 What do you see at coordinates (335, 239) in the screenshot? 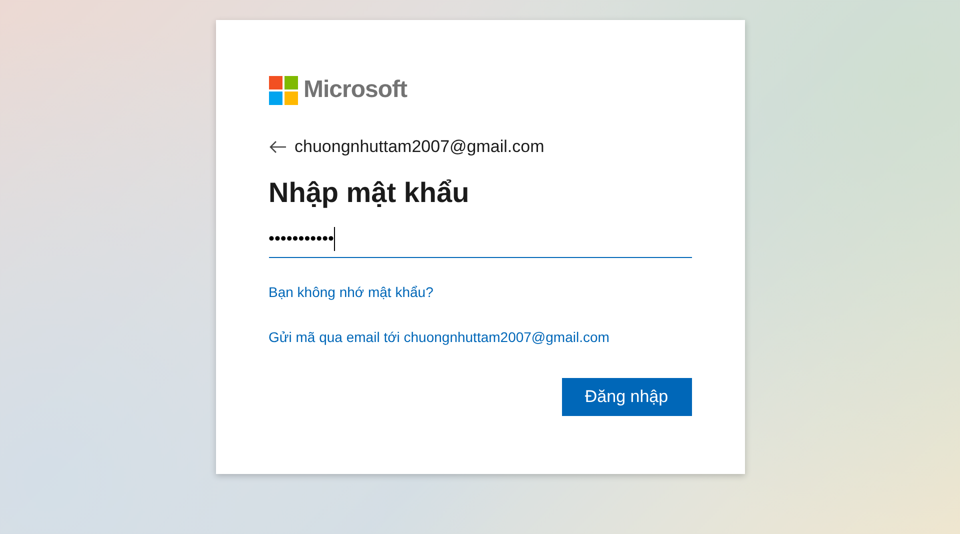
I see `text-cursor` at bounding box center [335, 239].